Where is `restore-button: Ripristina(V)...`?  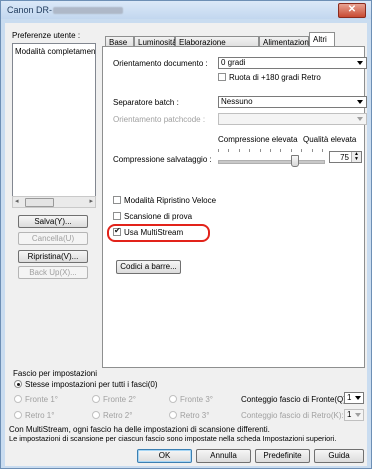 restore-button: Ripristina(V)... is located at coordinates (53, 256).